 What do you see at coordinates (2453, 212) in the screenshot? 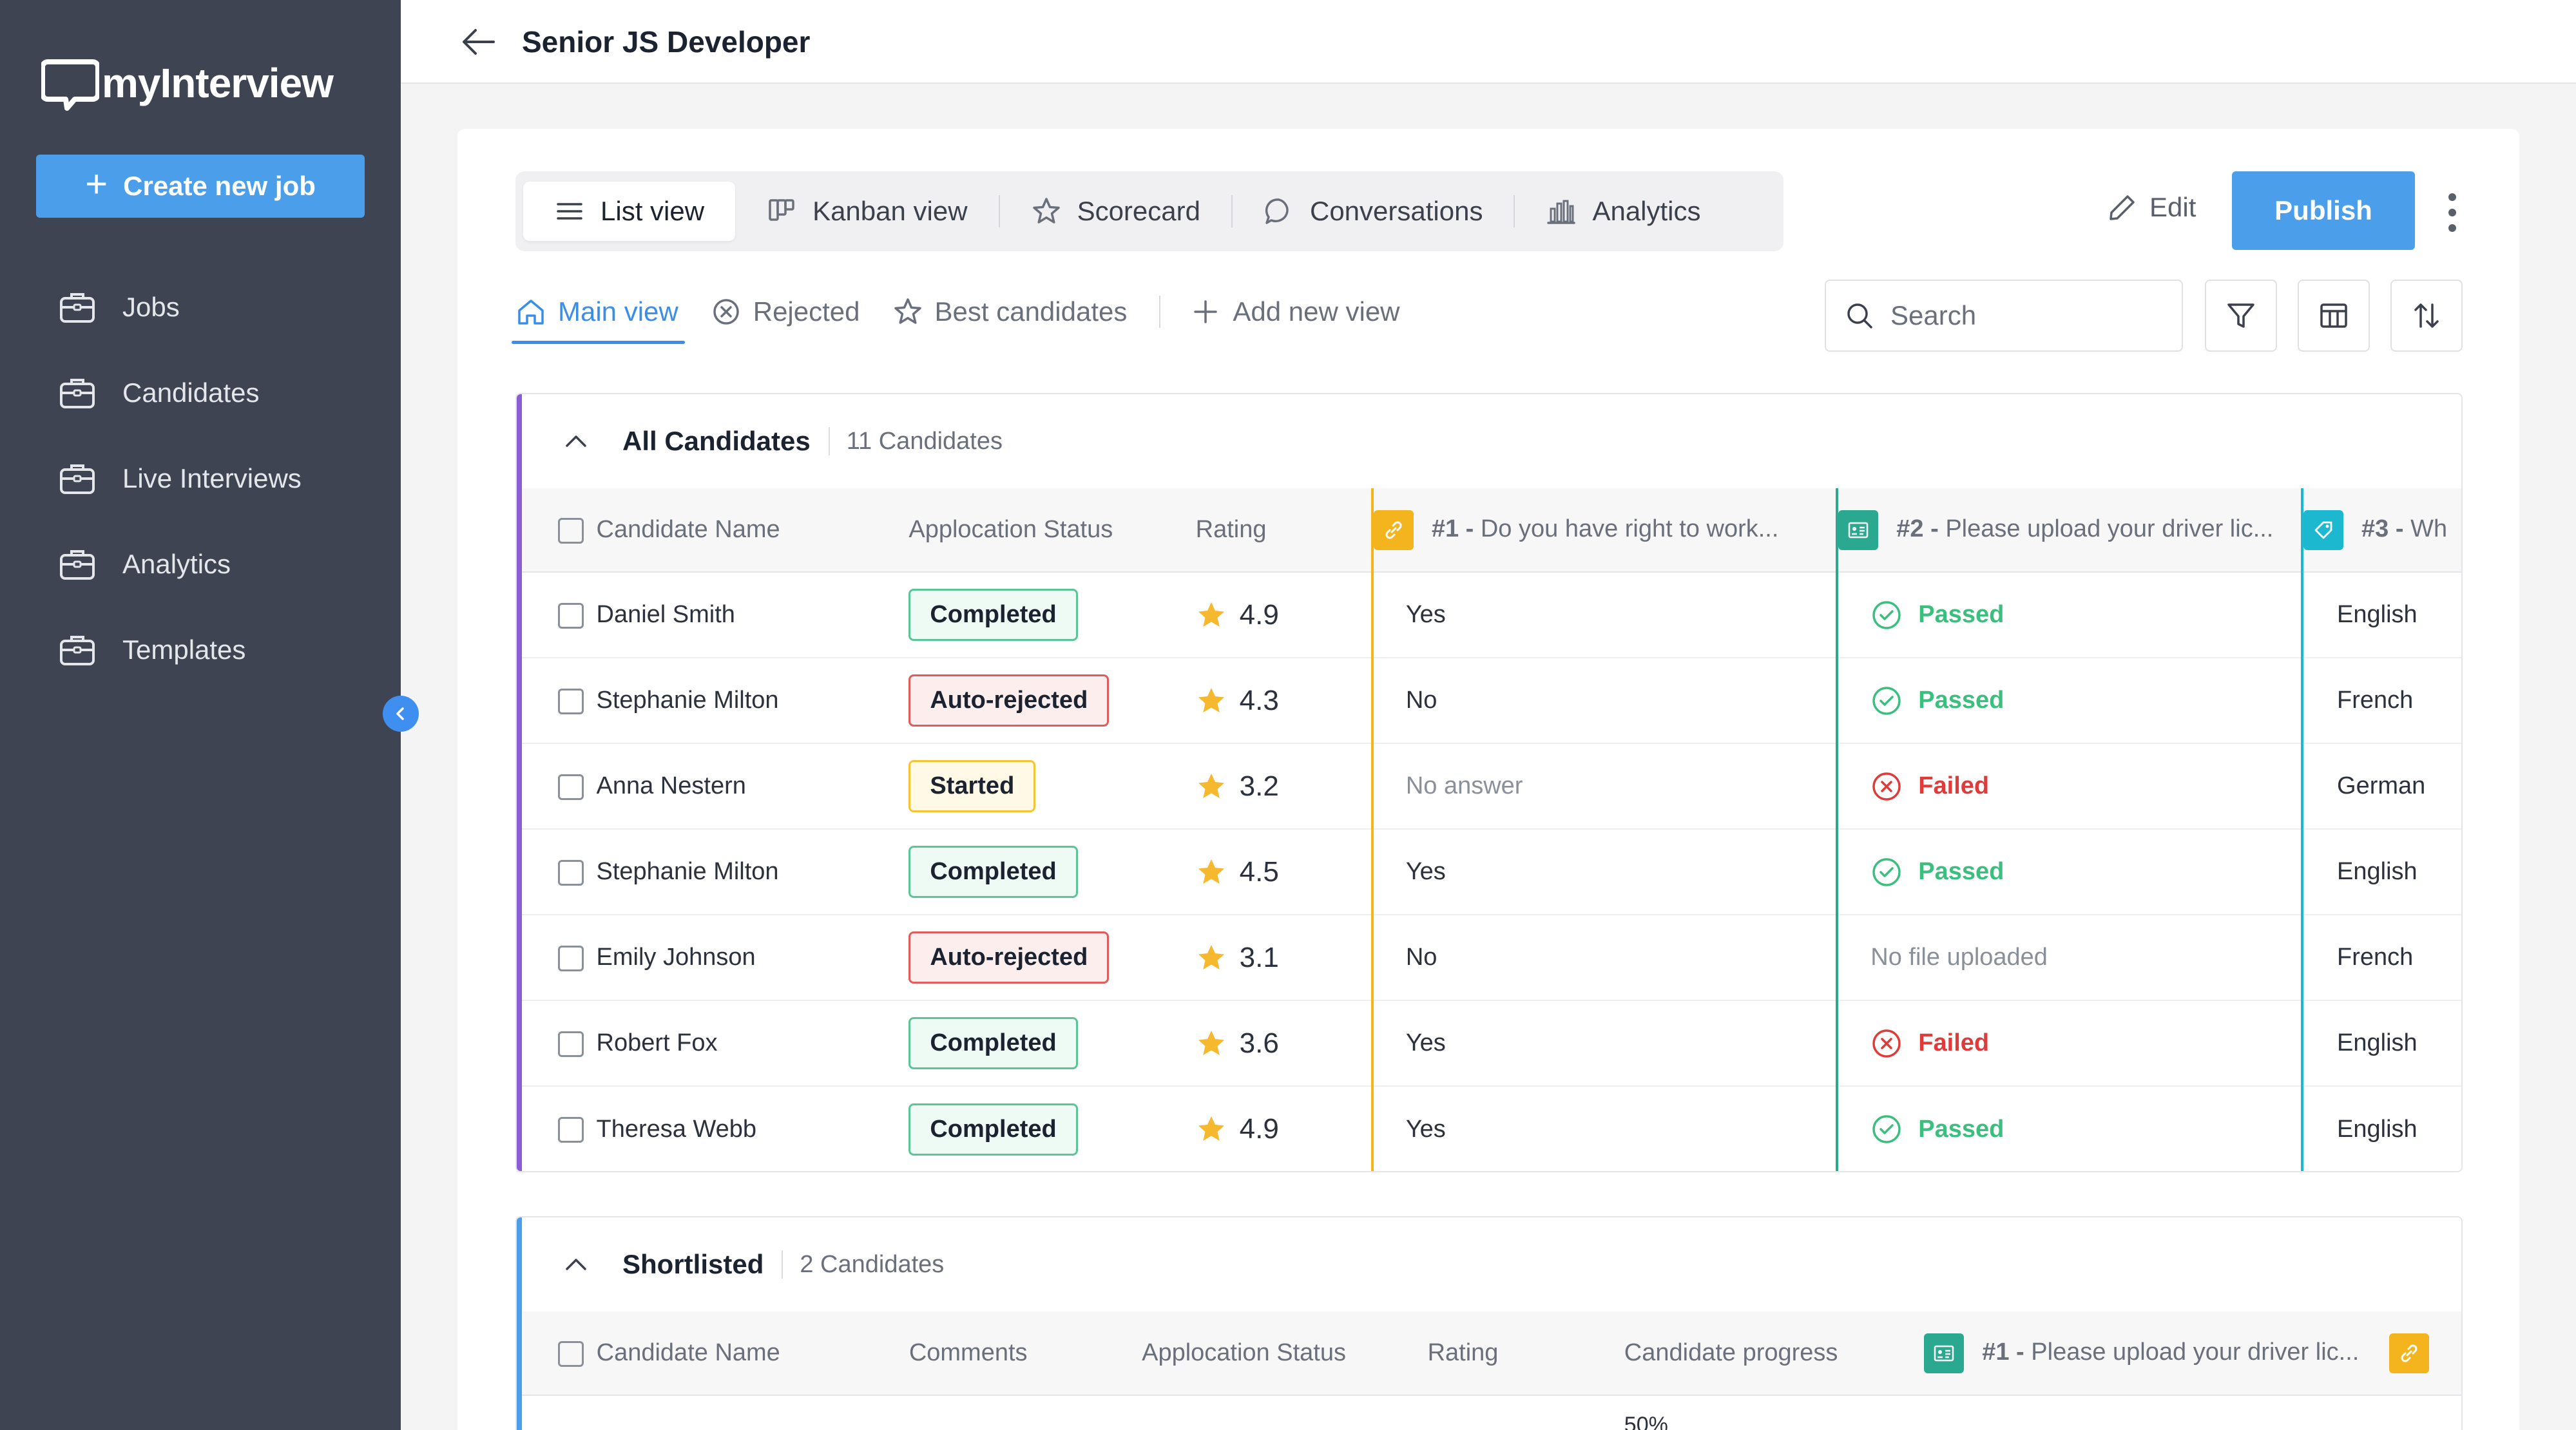
I see `more-options-button` at bounding box center [2453, 212].